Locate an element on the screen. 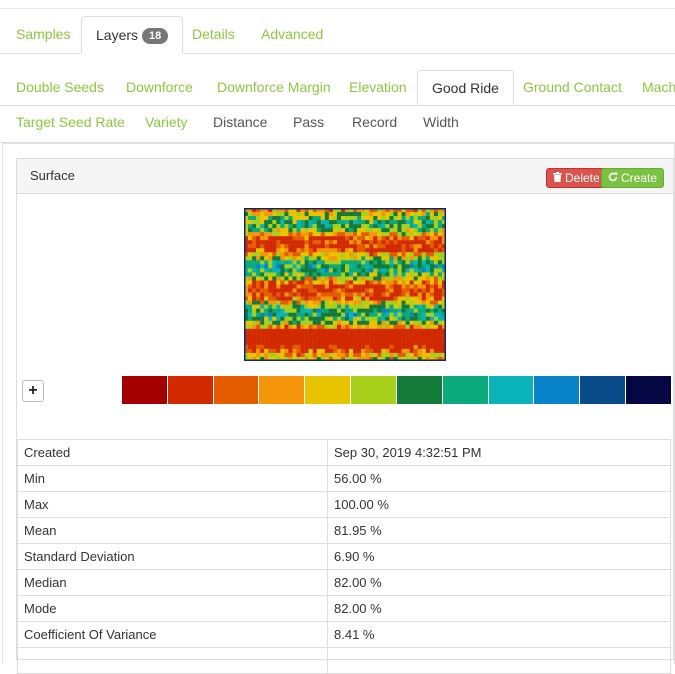  stat-value: 56.00 % is located at coordinates (499, 478).